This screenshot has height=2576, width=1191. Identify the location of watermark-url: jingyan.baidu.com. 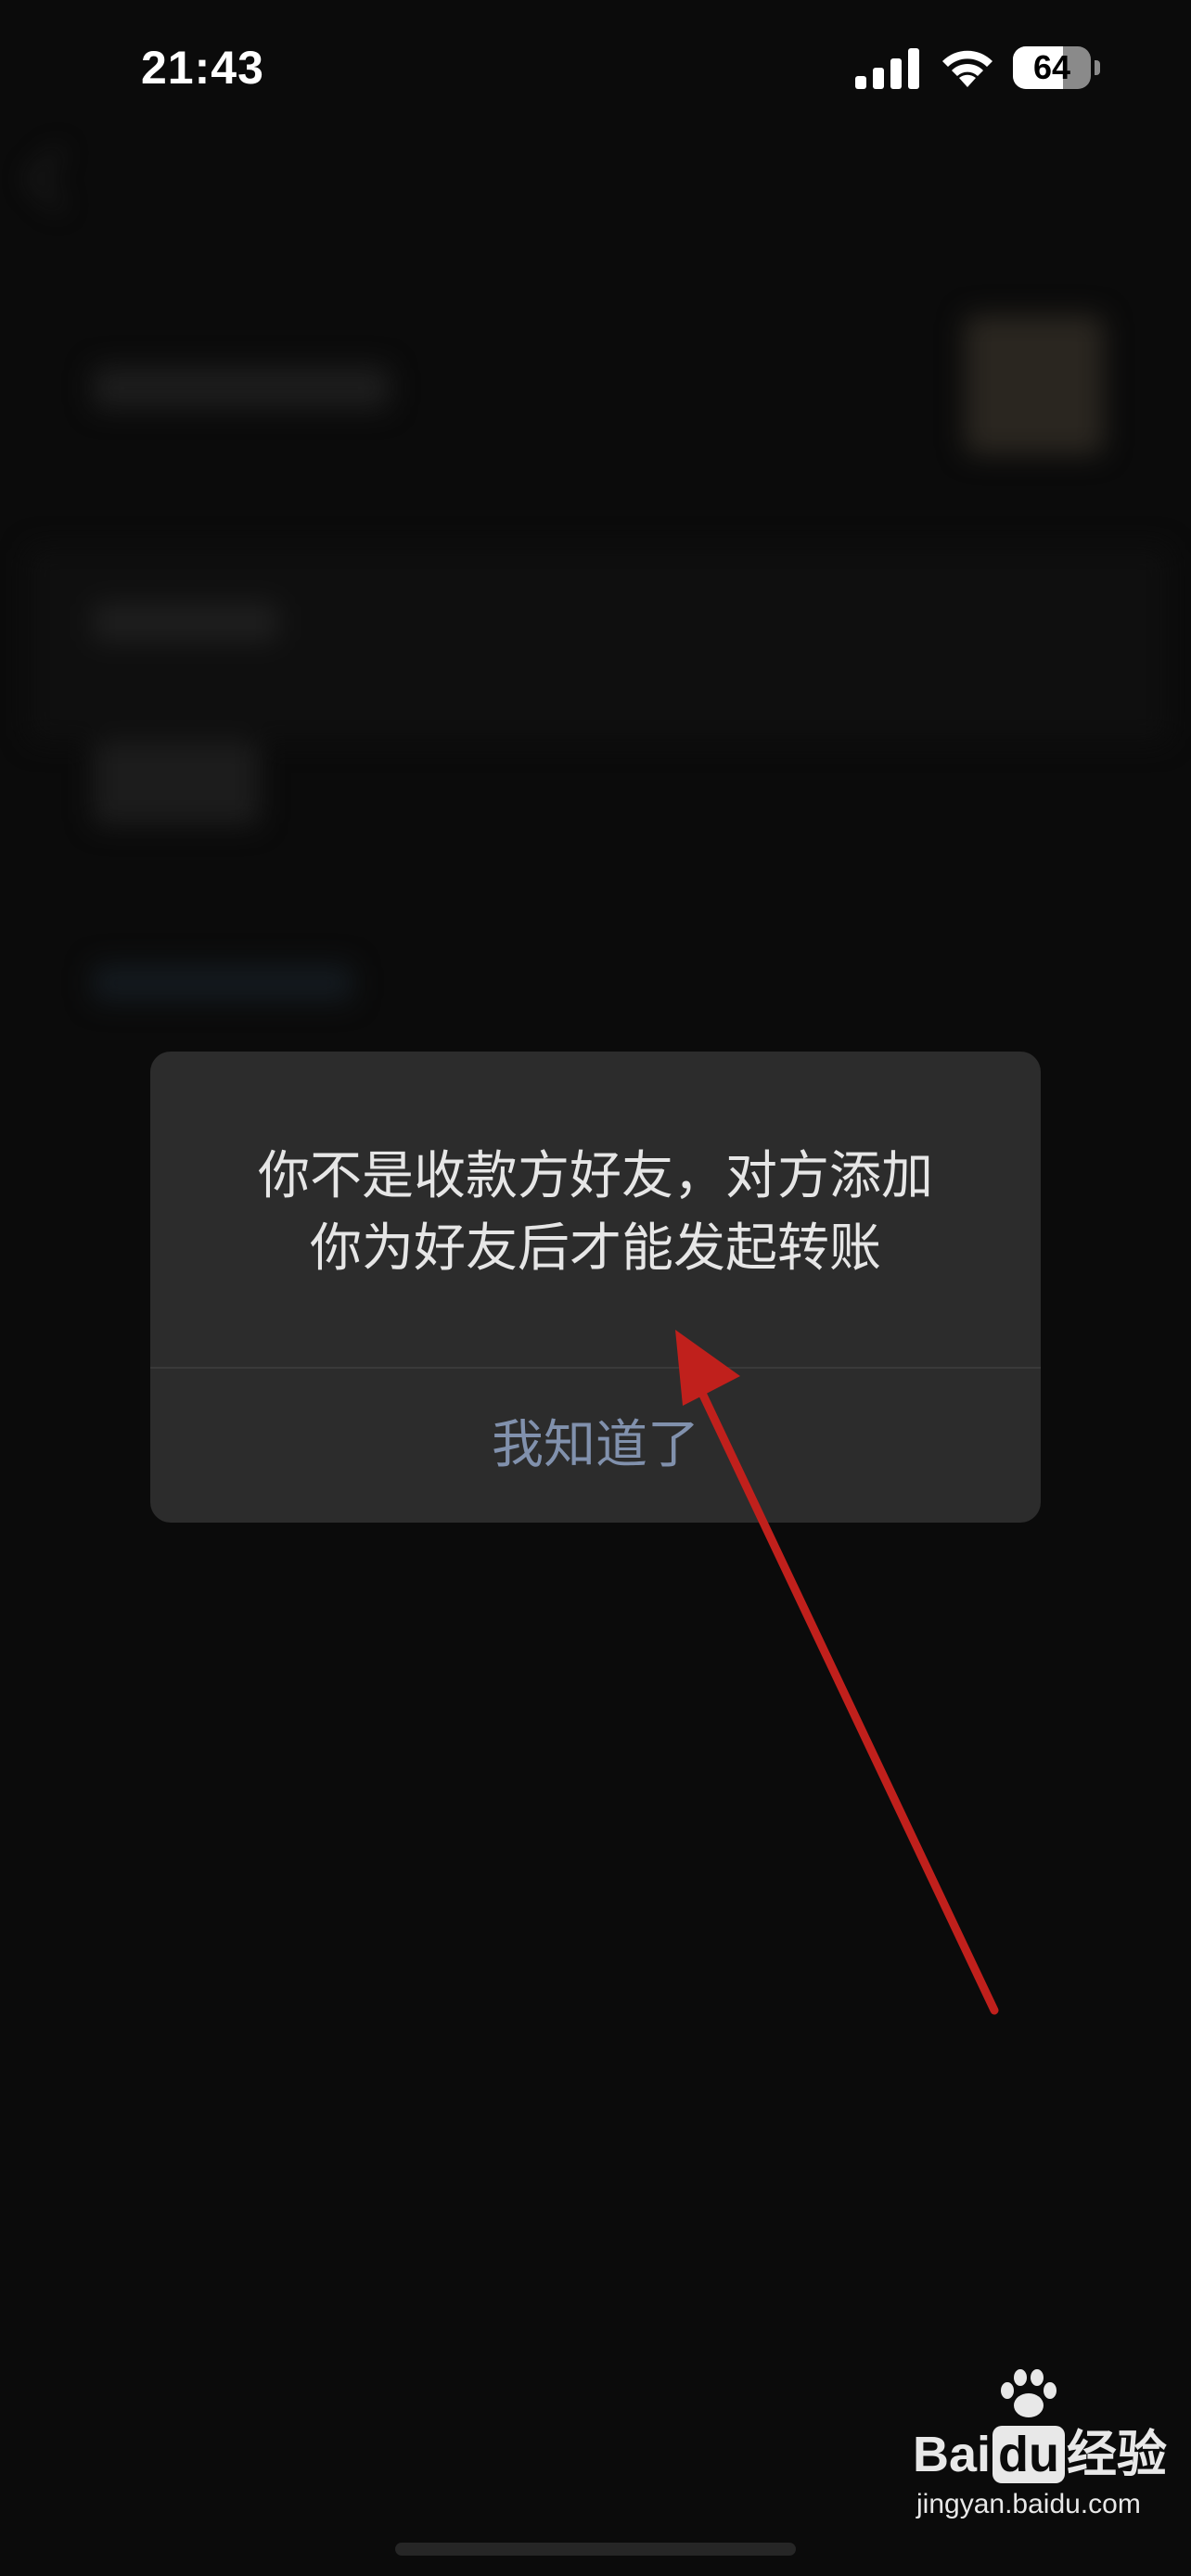
(1028, 2504).